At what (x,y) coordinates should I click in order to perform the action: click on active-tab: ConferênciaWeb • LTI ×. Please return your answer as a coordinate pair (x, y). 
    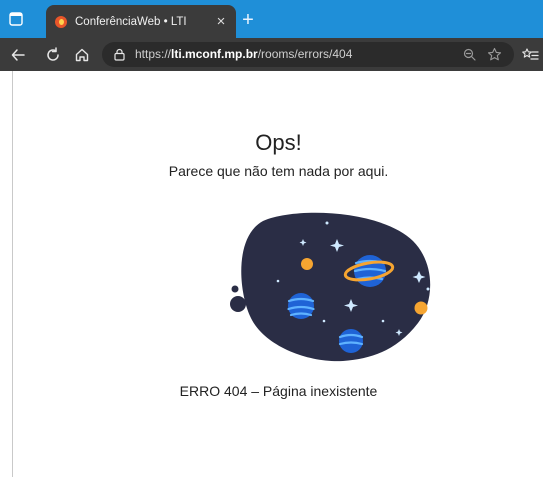
    Looking at the image, I should click on (141, 21).